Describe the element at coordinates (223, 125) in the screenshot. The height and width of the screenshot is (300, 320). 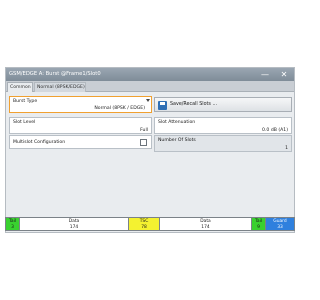
I see `slot-attenuation-field: Slot Attenuation 0.0 dB (A1)` at that location.